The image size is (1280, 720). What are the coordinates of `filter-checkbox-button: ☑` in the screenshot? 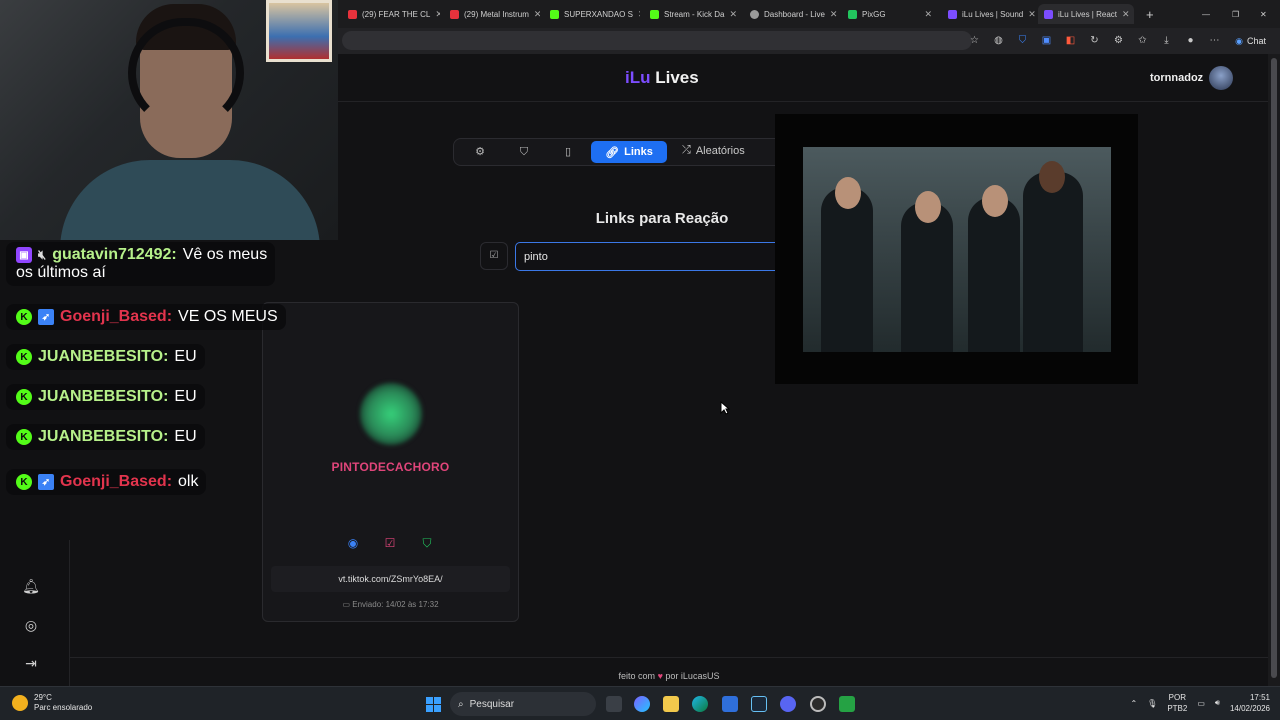 It's located at (494, 256).